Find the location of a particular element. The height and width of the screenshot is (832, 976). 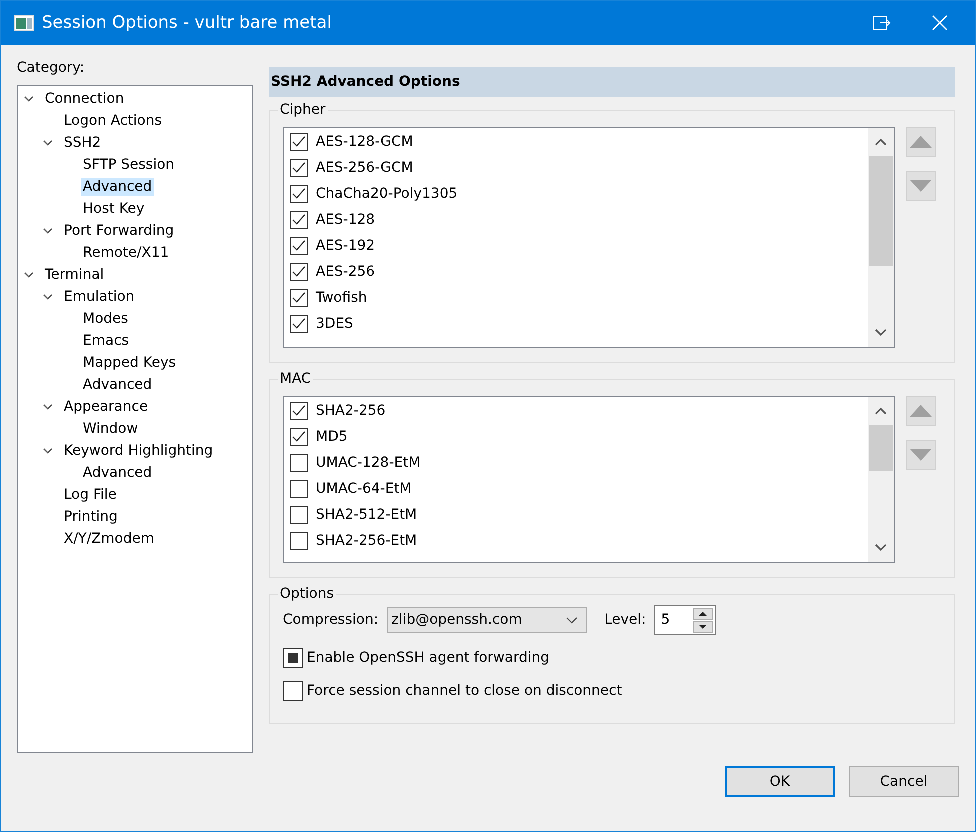

level-label: Level: is located at coordinates (625, 620).